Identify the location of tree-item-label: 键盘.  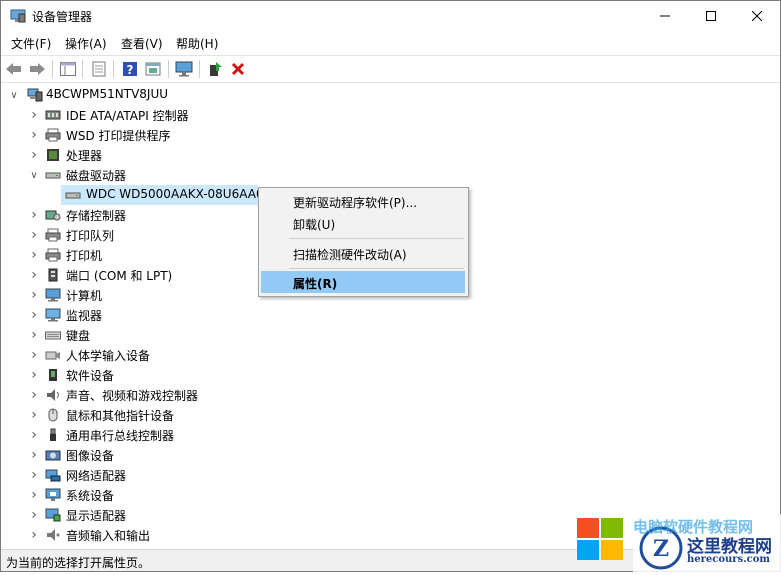
(78, 336).